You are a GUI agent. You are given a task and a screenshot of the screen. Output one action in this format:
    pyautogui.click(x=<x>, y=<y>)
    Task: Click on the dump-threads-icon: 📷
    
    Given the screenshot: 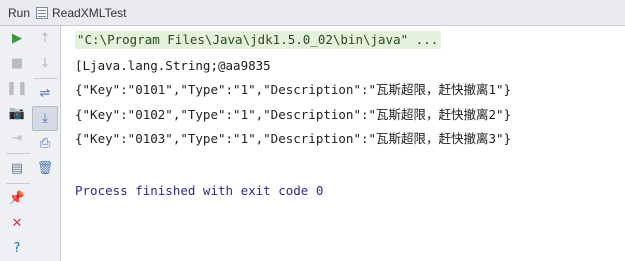 What is the action you would take?
    pyautogui.click(x=17, y=113)
    